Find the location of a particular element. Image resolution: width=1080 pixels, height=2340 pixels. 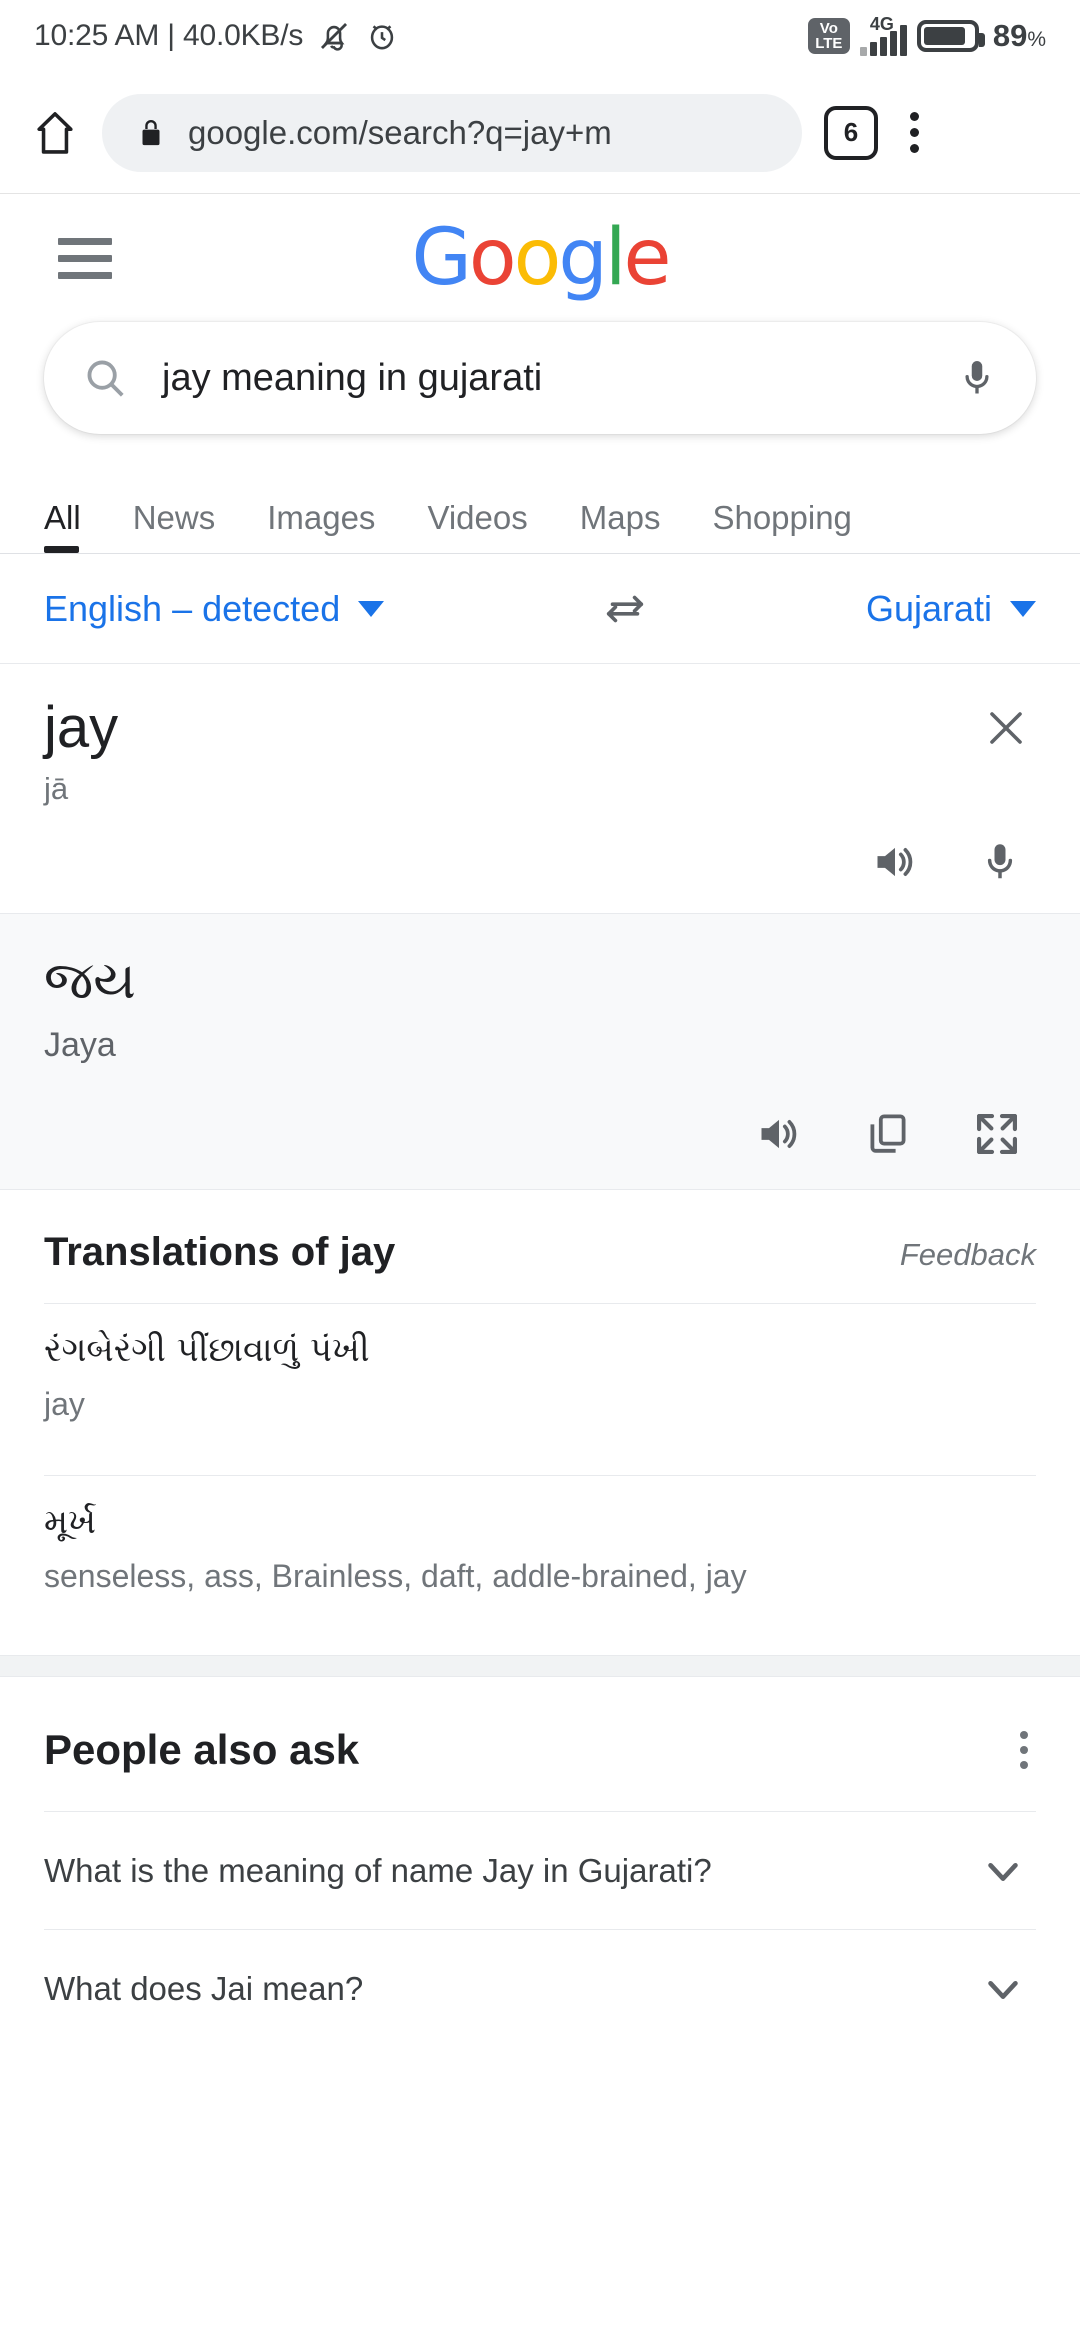

status-bar-left: 10:25 AM | 40.0KB/s is located at coordinates (216, 36).